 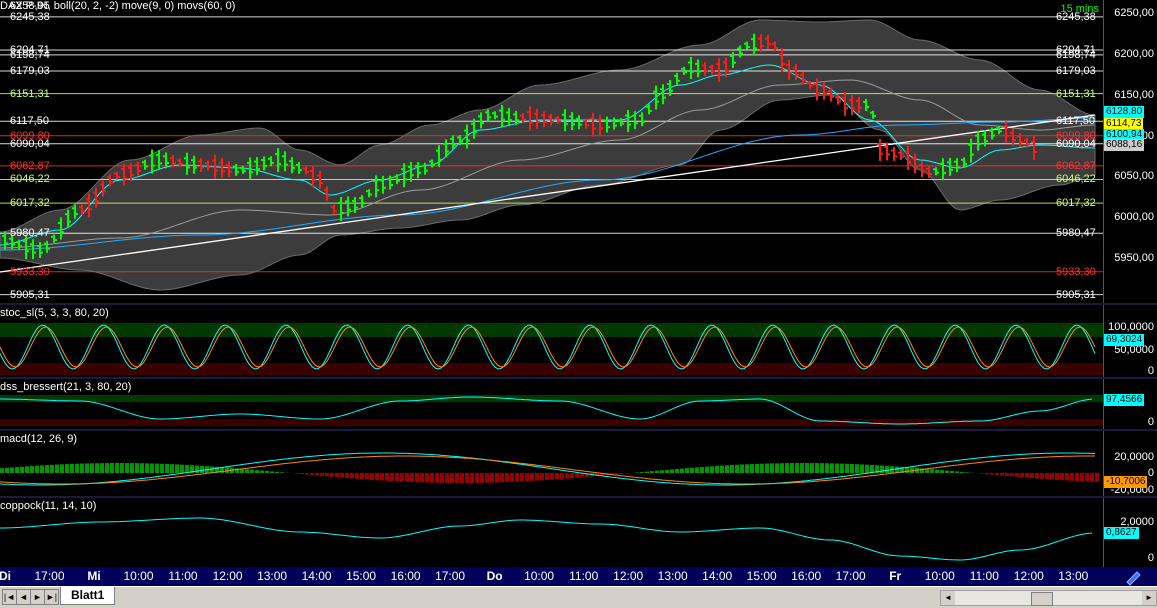 What do you see at coordinates (30, 295) in the screenshot?
I see `left-level-label: 5905,31` at bounding box center [30, 295].